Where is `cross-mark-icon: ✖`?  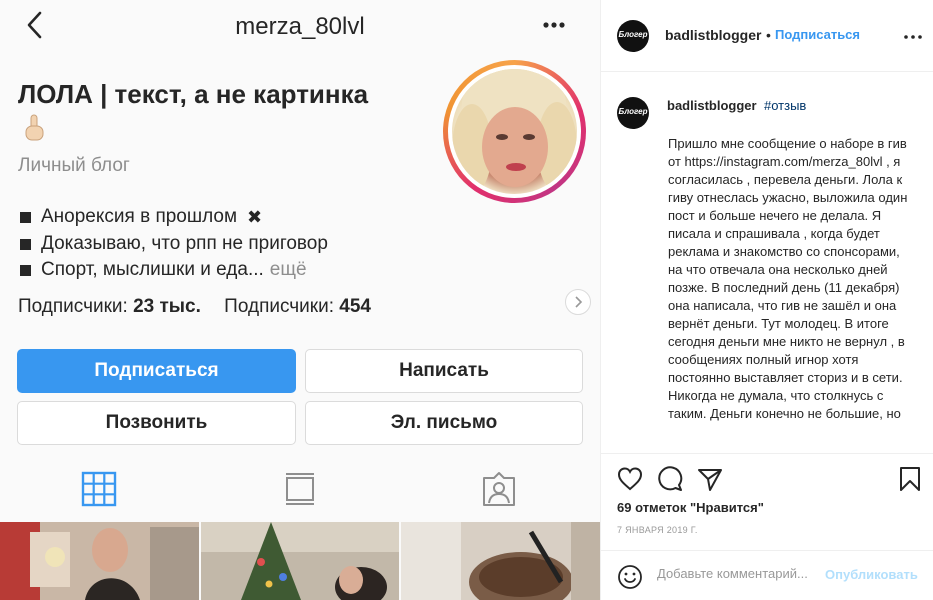
cross-mark-icon: ✖ is located at coordinates (255, 216).